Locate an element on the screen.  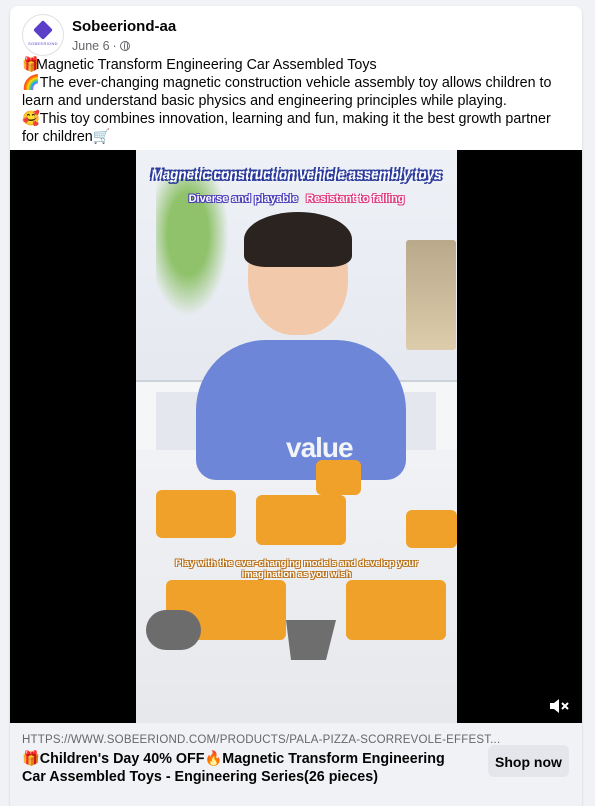
brand-logo-icon is located at coordinates (43, 29).